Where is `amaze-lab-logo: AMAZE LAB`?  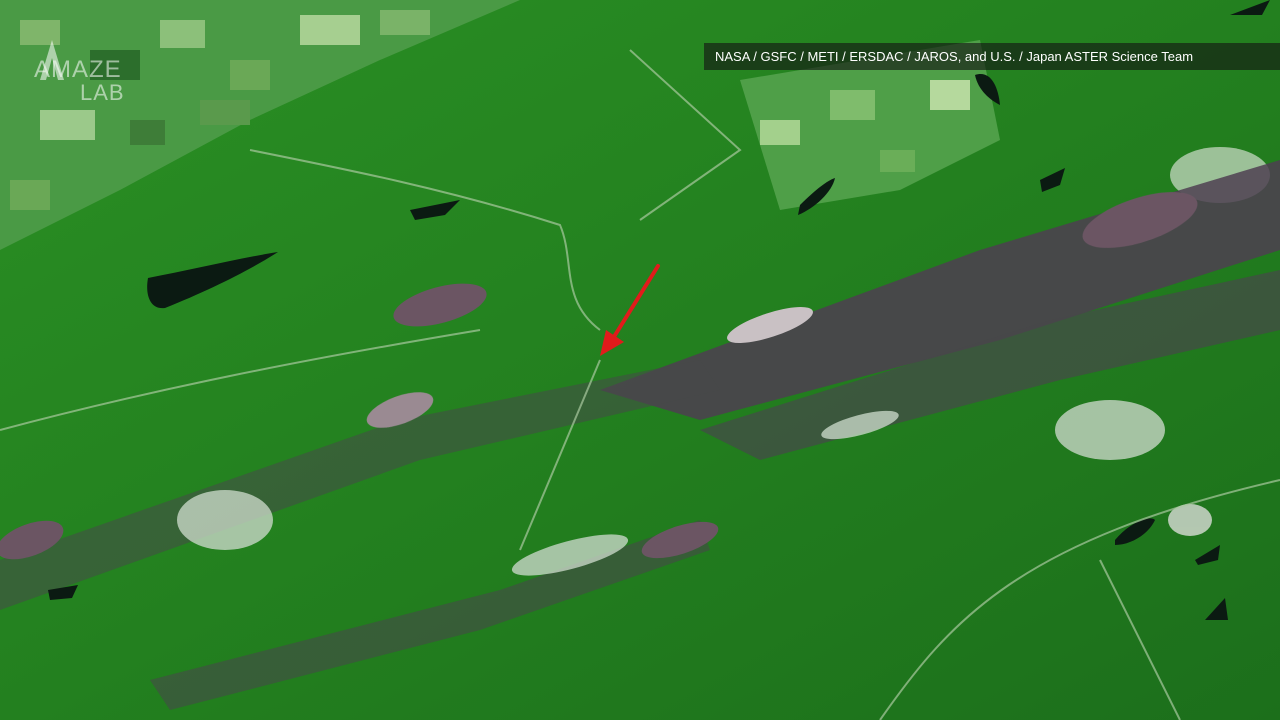 amaze-lab-logo: AMAZE LAB is located at coordinates (90, 73).